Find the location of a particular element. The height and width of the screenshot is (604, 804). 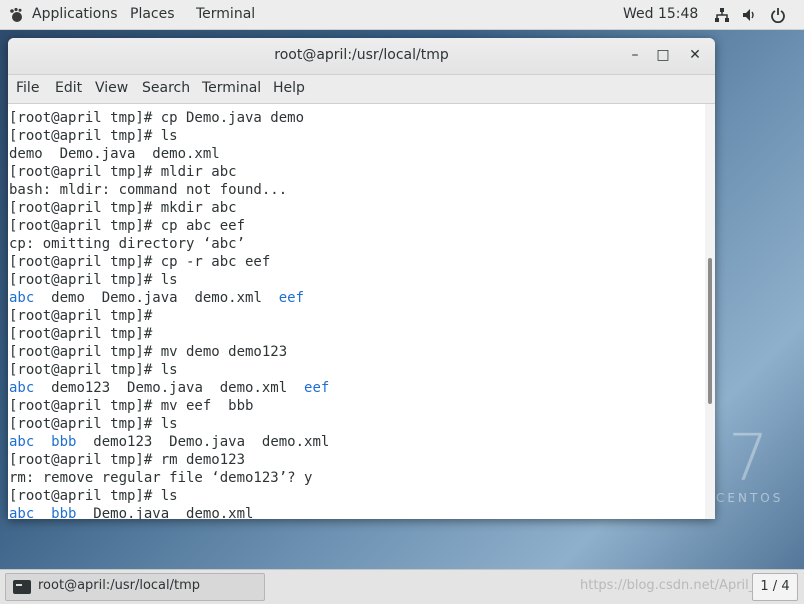

terminal-line: rm: remove regular file ‘demo123’? y is located at coordinates (160, 478).